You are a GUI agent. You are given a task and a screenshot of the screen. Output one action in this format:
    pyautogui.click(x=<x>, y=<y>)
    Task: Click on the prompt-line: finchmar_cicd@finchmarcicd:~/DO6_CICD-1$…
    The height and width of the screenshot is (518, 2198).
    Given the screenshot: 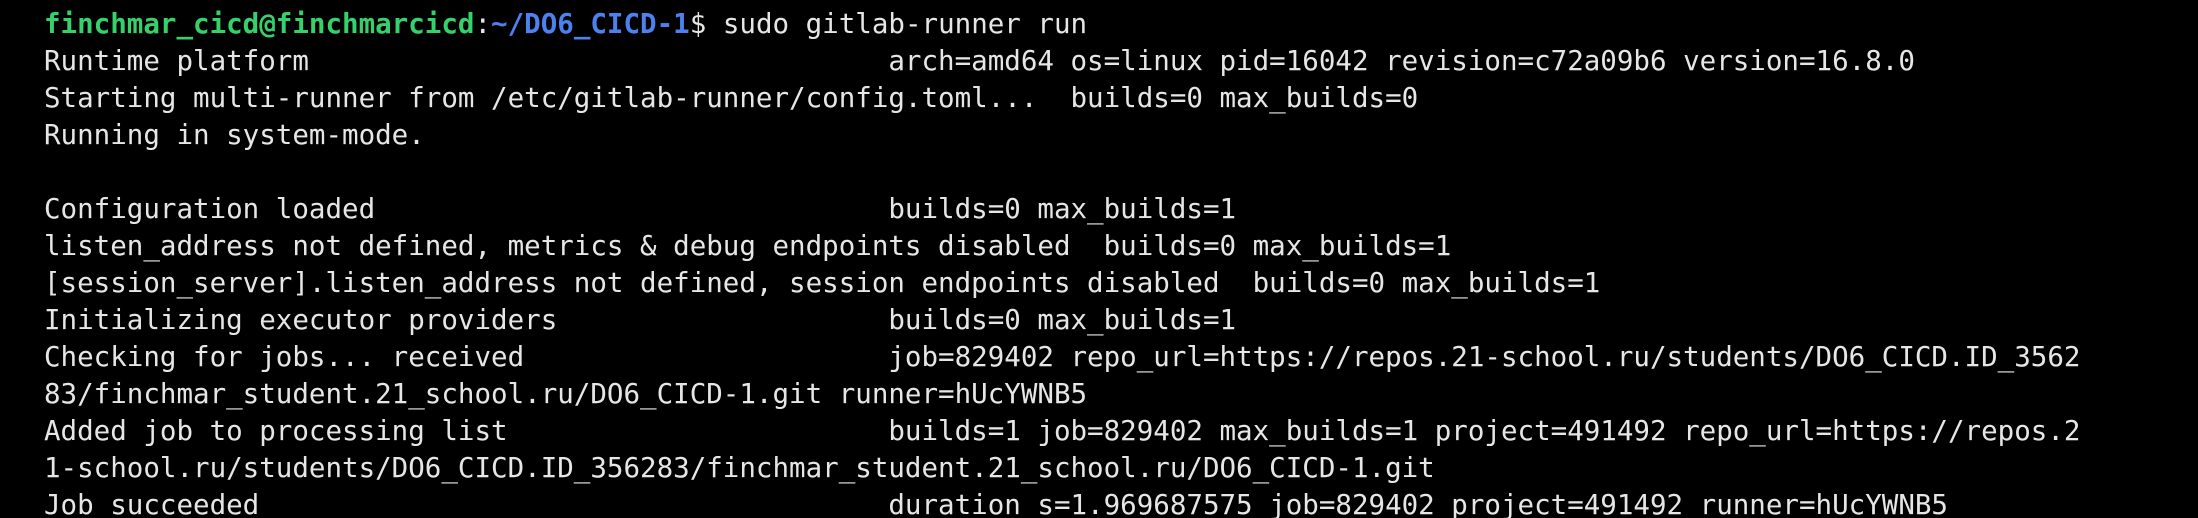 What is the action you would take?
    pyautogui.click(x=1121, y=24)
    